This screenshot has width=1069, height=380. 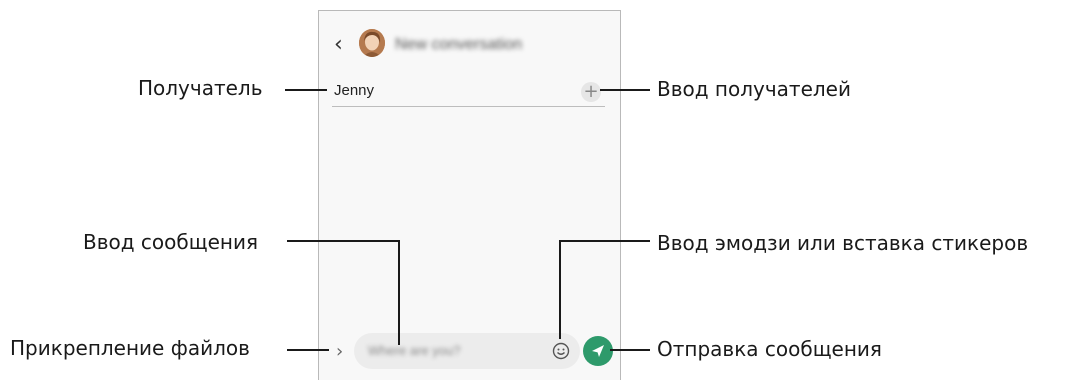 What do you see at coordinates (130, 348) in the screenshot?
I see `callout-attach-files: Прикрепление файлов` at bounding box center [130, 348].